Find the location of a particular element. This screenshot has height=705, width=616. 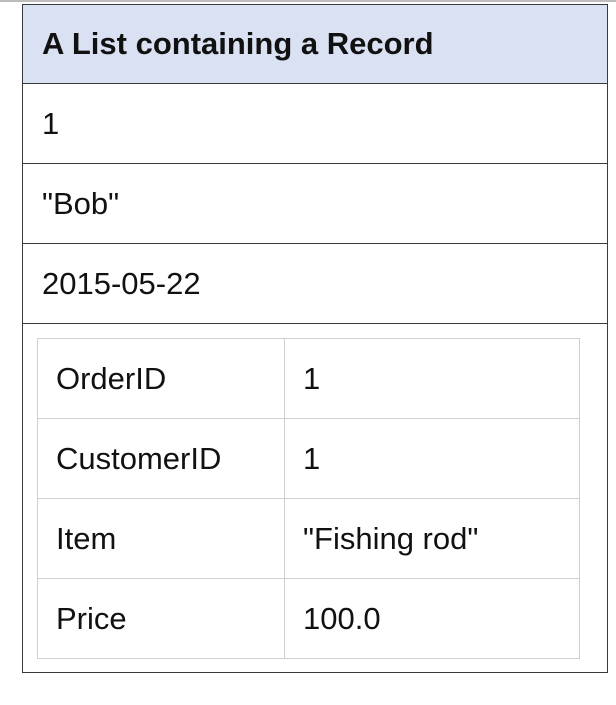

list-table-title: A List containing a Record is located at coordinates (315, 44).